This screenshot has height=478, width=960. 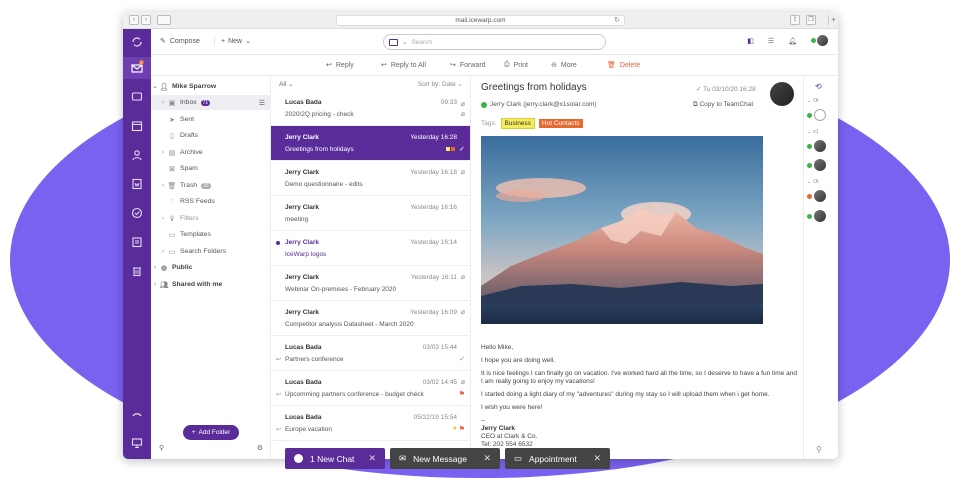 What do you see at coordinates (211, 251) in the screenshot?
I see `folder-search: › ▭ Search Folders` at bounding box center [211, 251].